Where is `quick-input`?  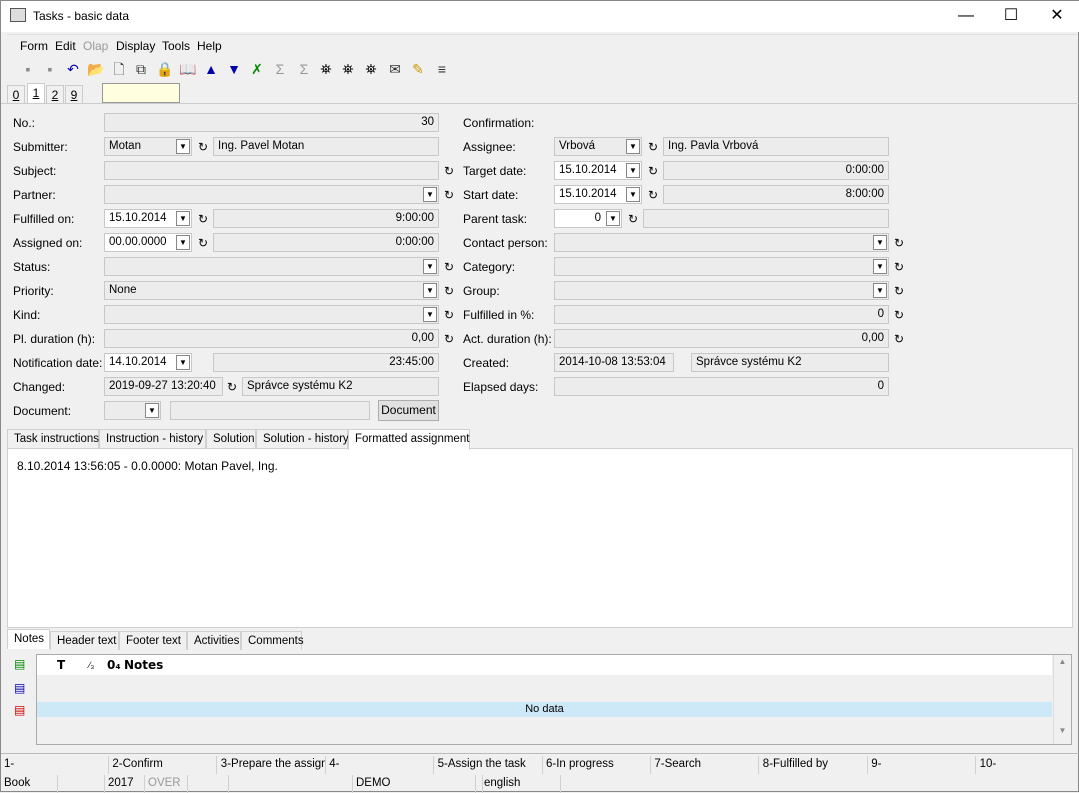
quick-input is located at coordinates (141, 93).